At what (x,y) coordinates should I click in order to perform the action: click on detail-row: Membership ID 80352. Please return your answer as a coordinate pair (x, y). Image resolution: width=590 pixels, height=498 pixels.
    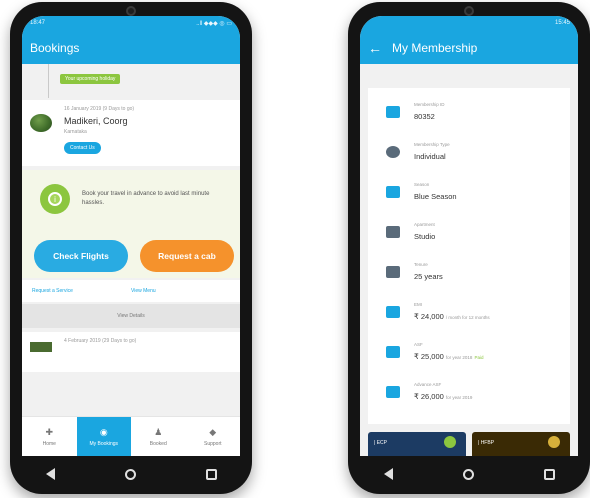
    Looking at the image, I should click on (469, 116).